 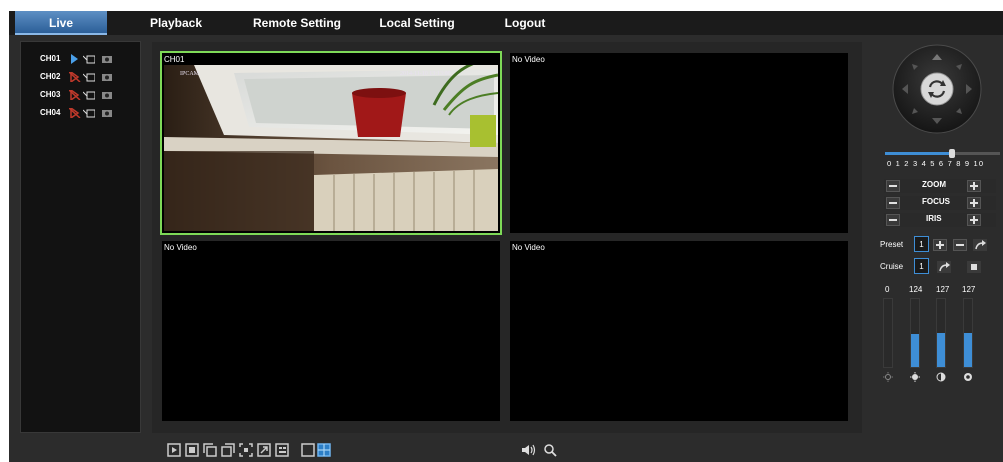 What do you see at coordinates (228, 450) in the screenshot?
I see `next-page-icon` at bounding box center [228, 450].